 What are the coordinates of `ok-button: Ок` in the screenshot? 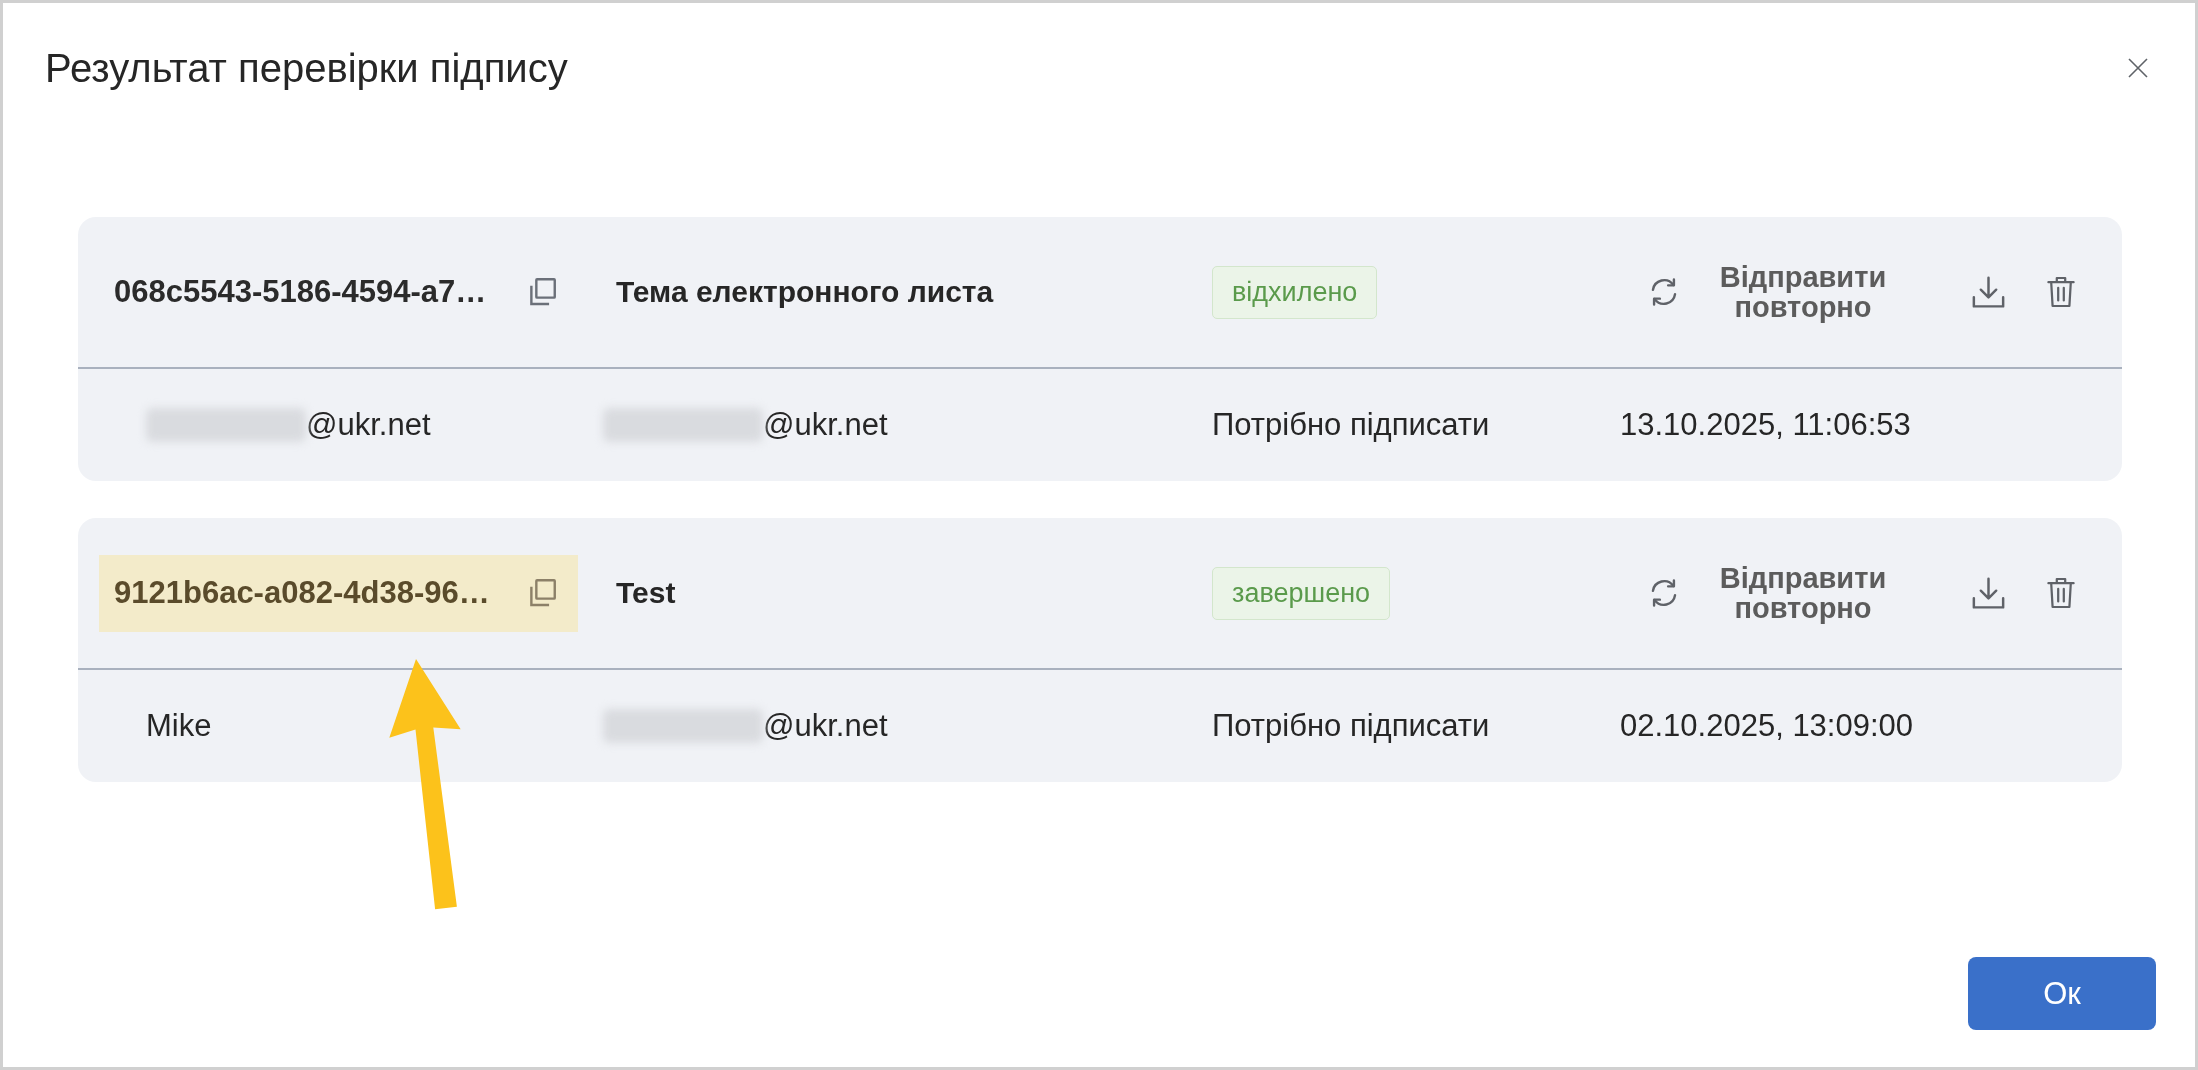 It's located at (2062, 993).